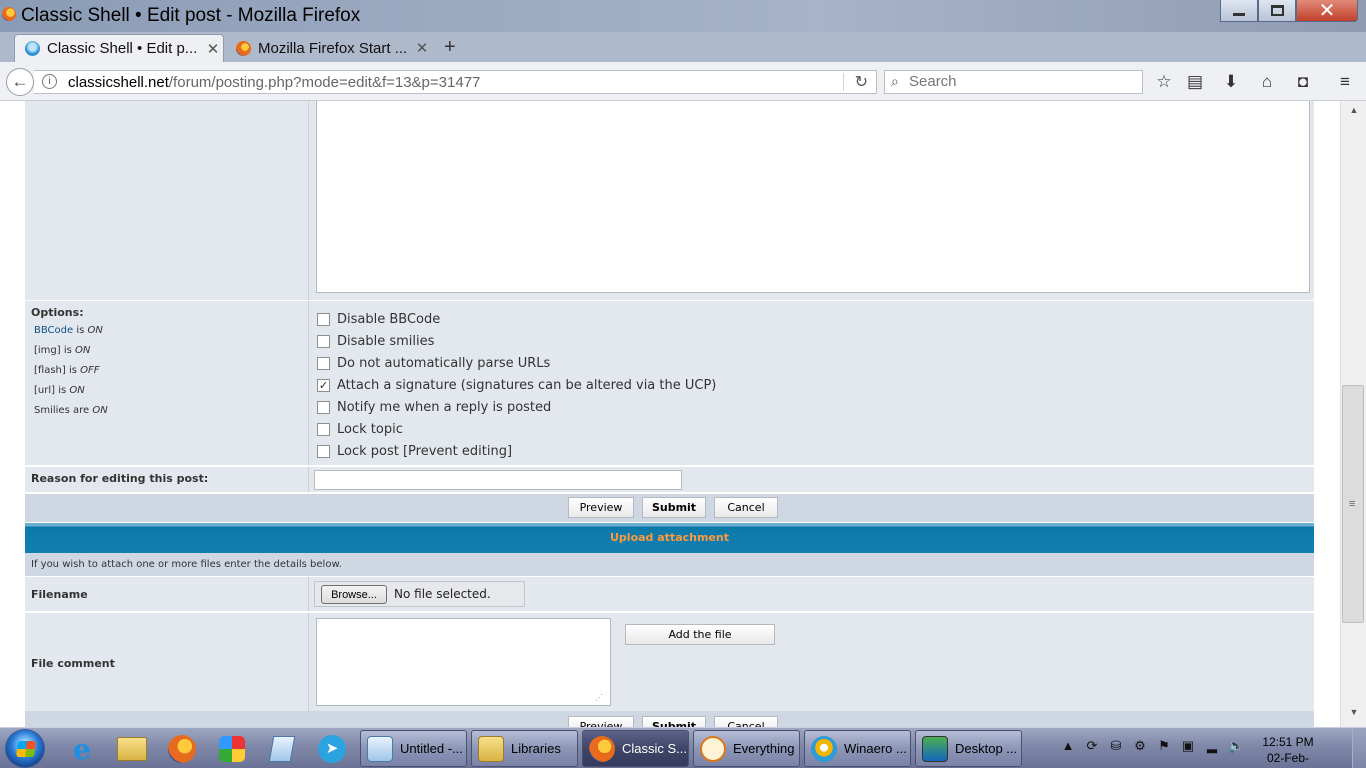 Image resolution: width=1366 pixels, height=768 pixels. What do you see at coordinates (516, 451) in the screenshot?
I see `option-lock-post: Lock post [Prevent editing]` at bounding box center [516, 451].